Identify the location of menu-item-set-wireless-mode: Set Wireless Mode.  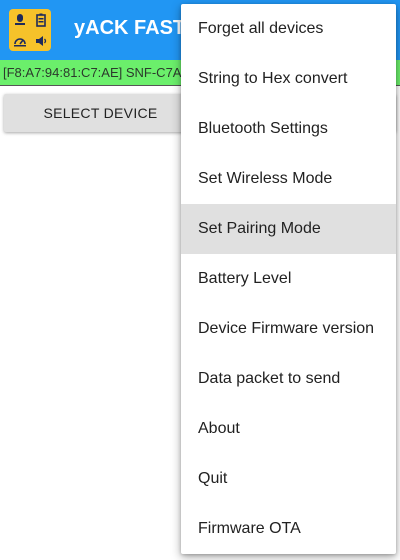
(288, 179).